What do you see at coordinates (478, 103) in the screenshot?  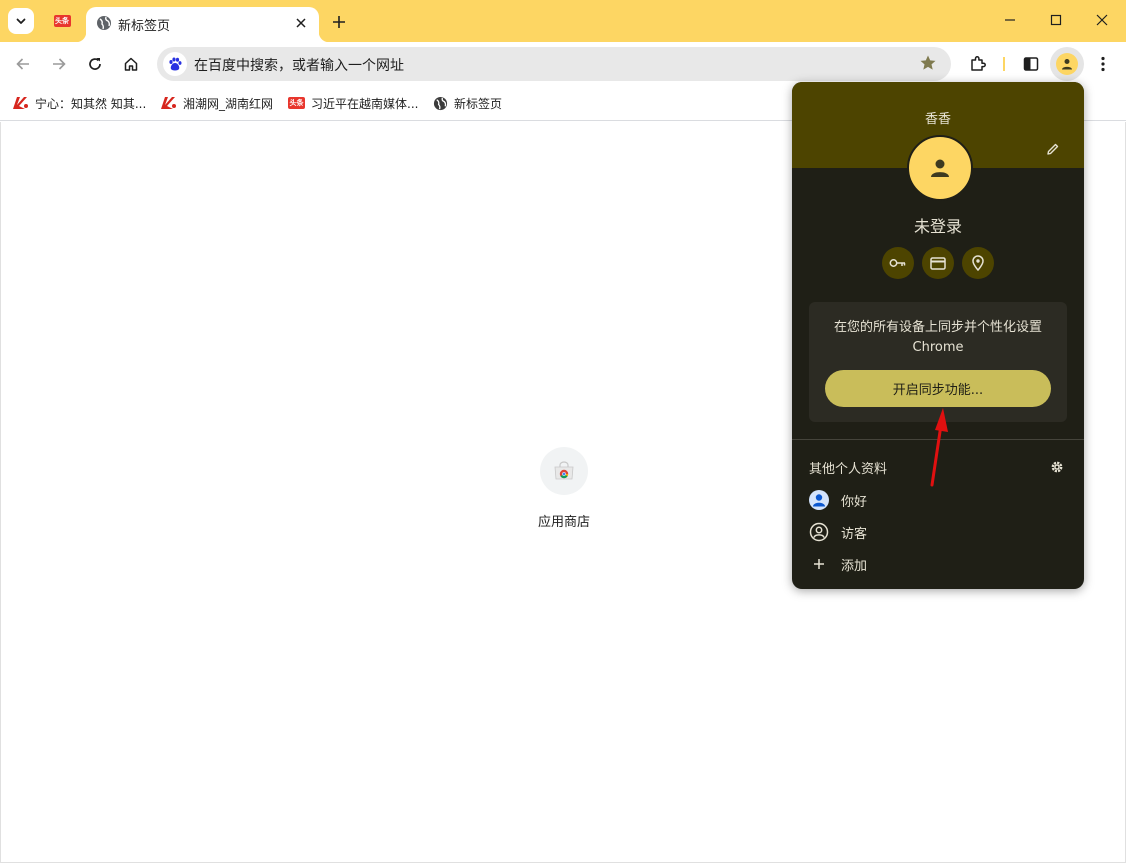 I see `bookmark-label: 新标签页` at bounding box center [478, 103].